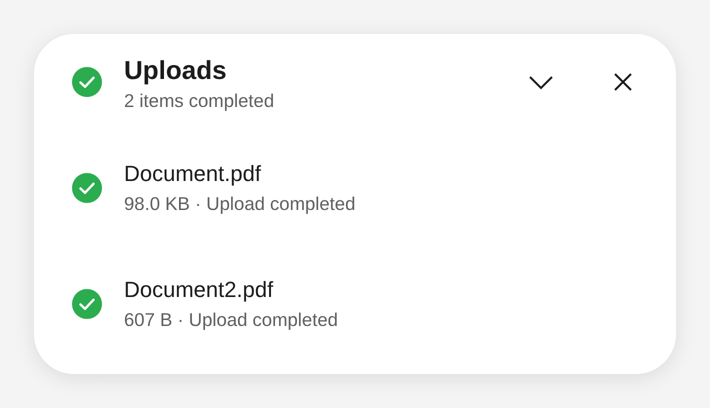 This screenshot has width=710, height=408. I want to click on file-detail: 607 B · Upload completed, so click(231, 320).